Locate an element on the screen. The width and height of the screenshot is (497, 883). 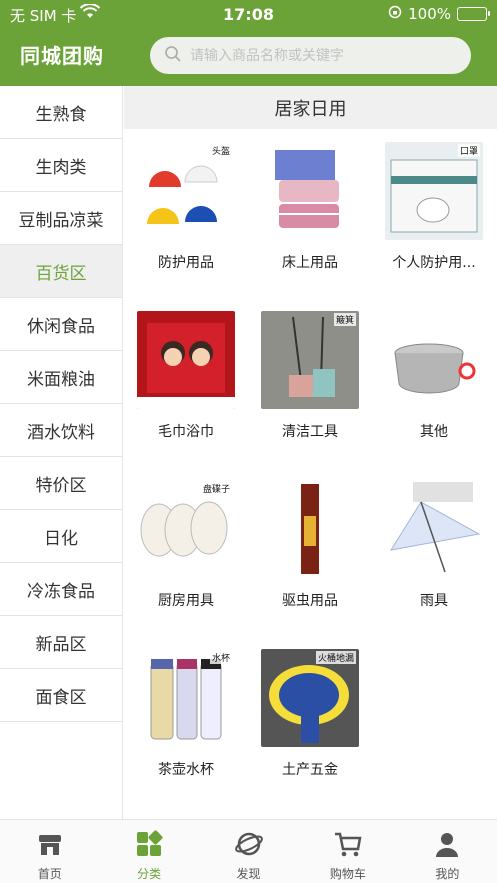
product-image: 口罩 is located at coordinates (434, 191).